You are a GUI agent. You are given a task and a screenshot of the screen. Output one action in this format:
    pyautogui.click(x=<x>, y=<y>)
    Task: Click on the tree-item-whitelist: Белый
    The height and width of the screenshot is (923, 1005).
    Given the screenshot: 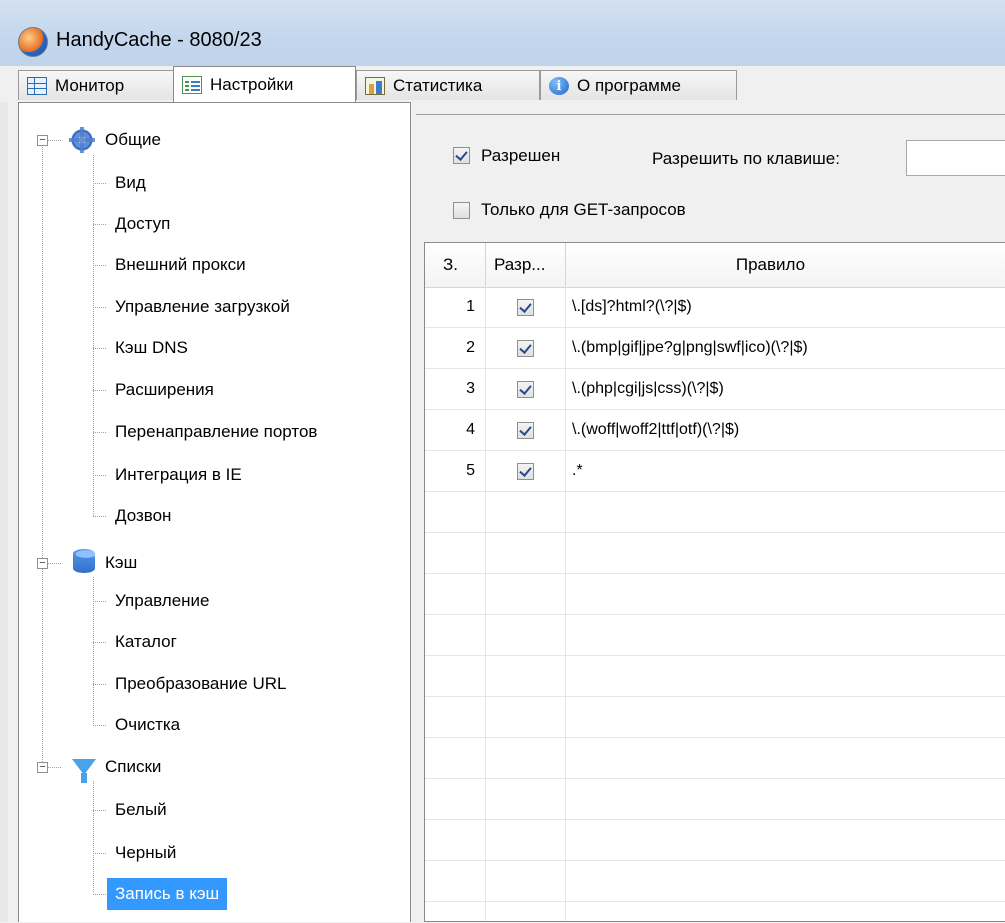 What is the action you would take?
    pyautogui.click(x=141, y=810)
    